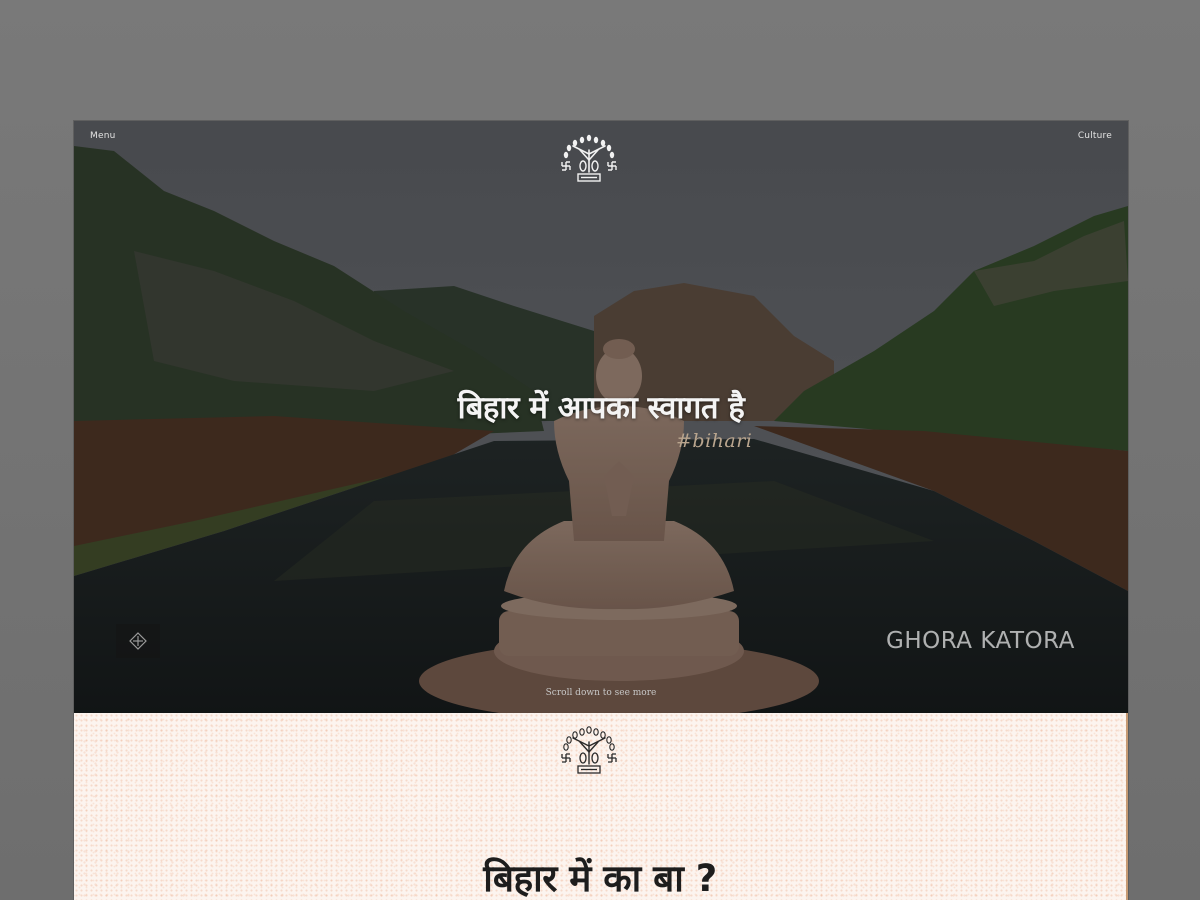 Image resolution: width=1200 pixels, height=900 pixels. I want to click on scroll-hint: Scroll down to see more, so click(601, 693).